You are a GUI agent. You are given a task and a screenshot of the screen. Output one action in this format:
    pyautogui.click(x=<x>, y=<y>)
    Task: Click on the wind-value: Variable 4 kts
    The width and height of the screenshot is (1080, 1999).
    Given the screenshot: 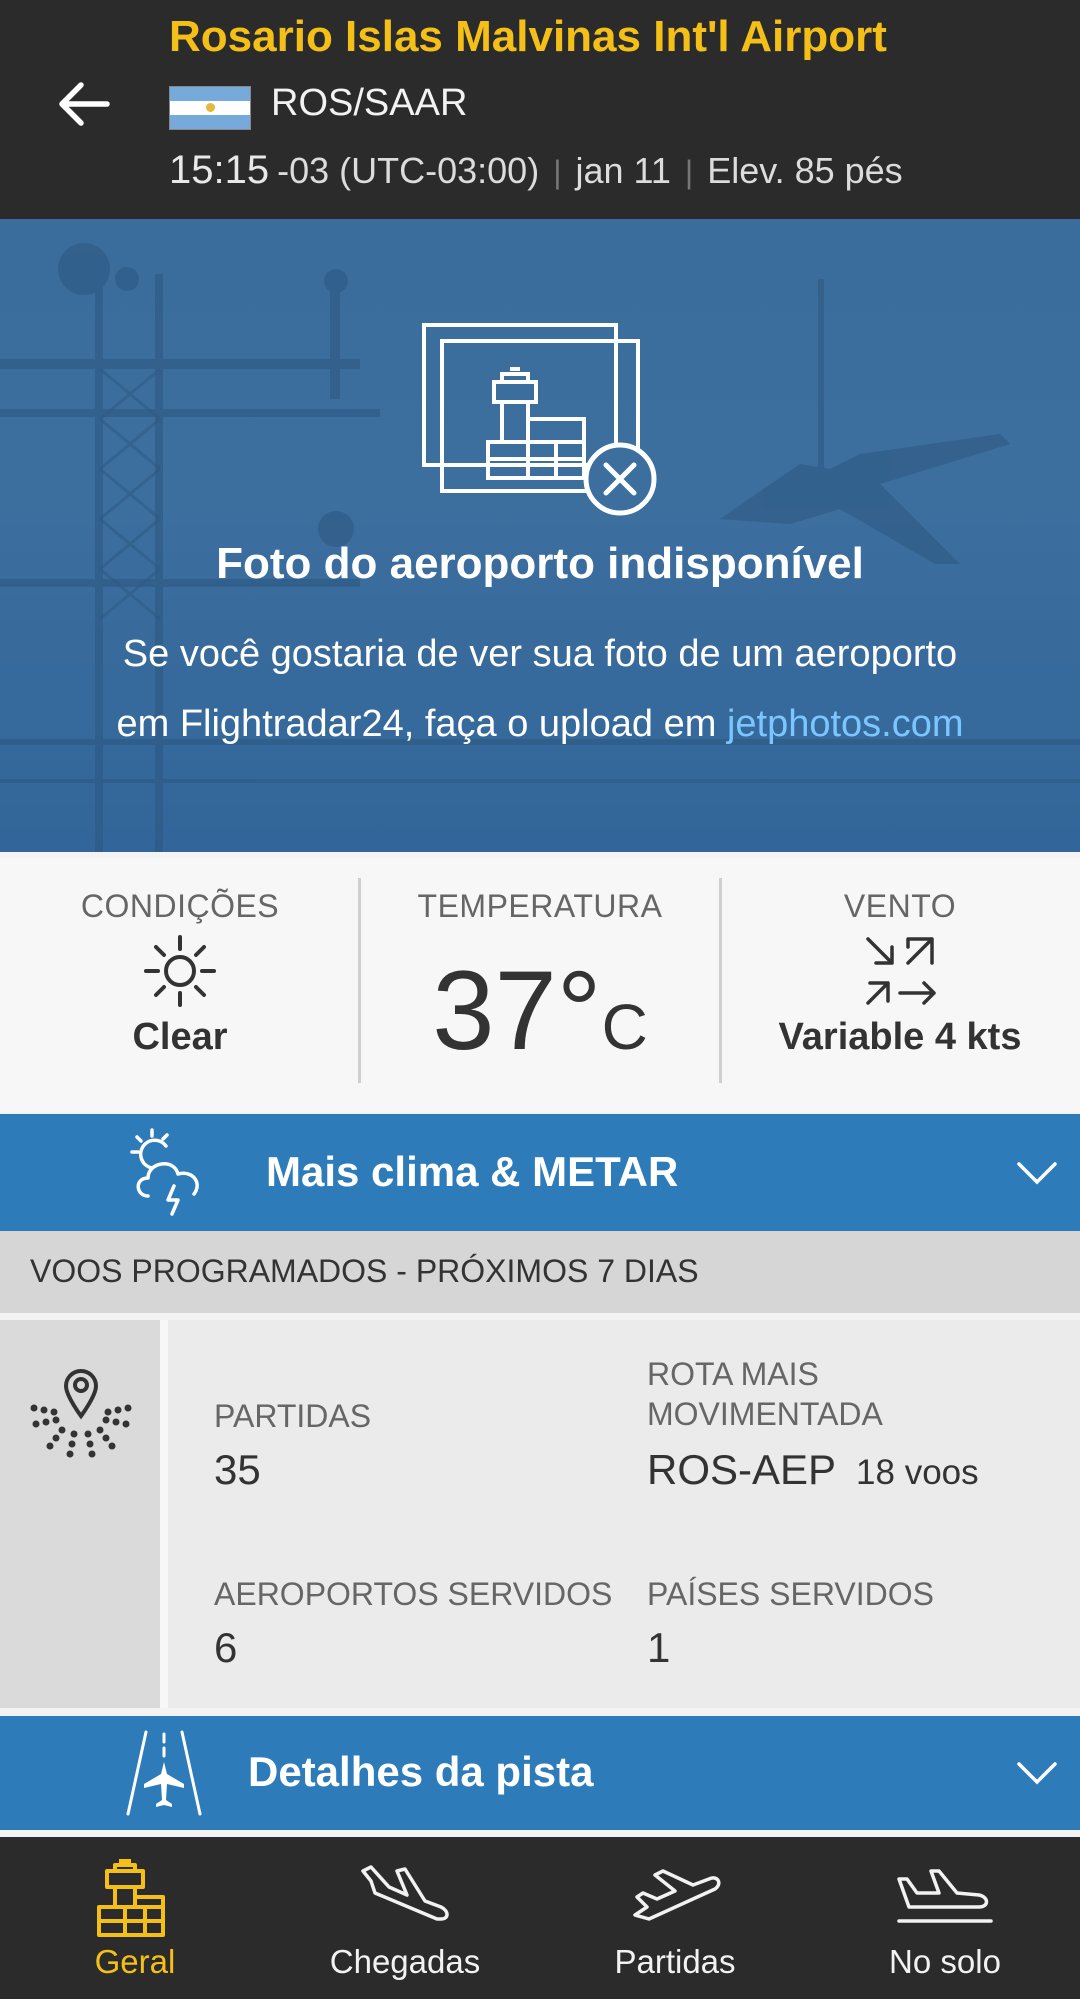 What is the action you would take?
    pyautogui.click(x=900, y=1037)
    